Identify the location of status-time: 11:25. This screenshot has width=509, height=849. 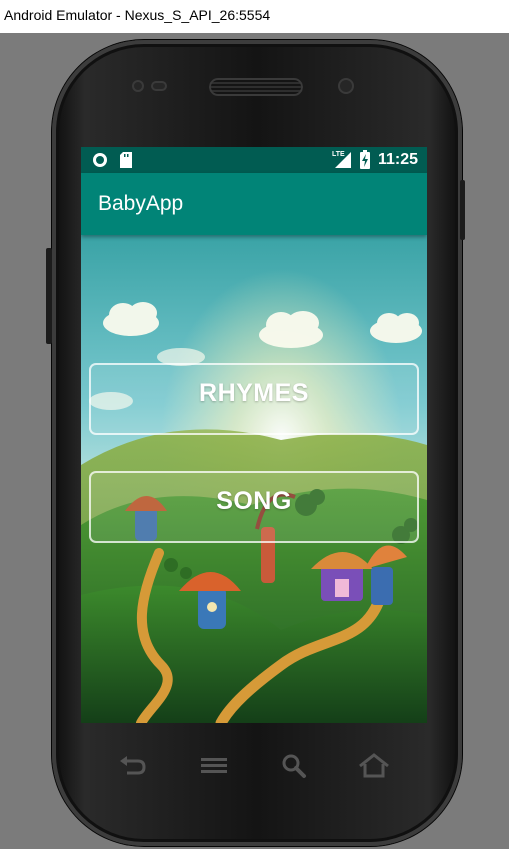
(397, 159).